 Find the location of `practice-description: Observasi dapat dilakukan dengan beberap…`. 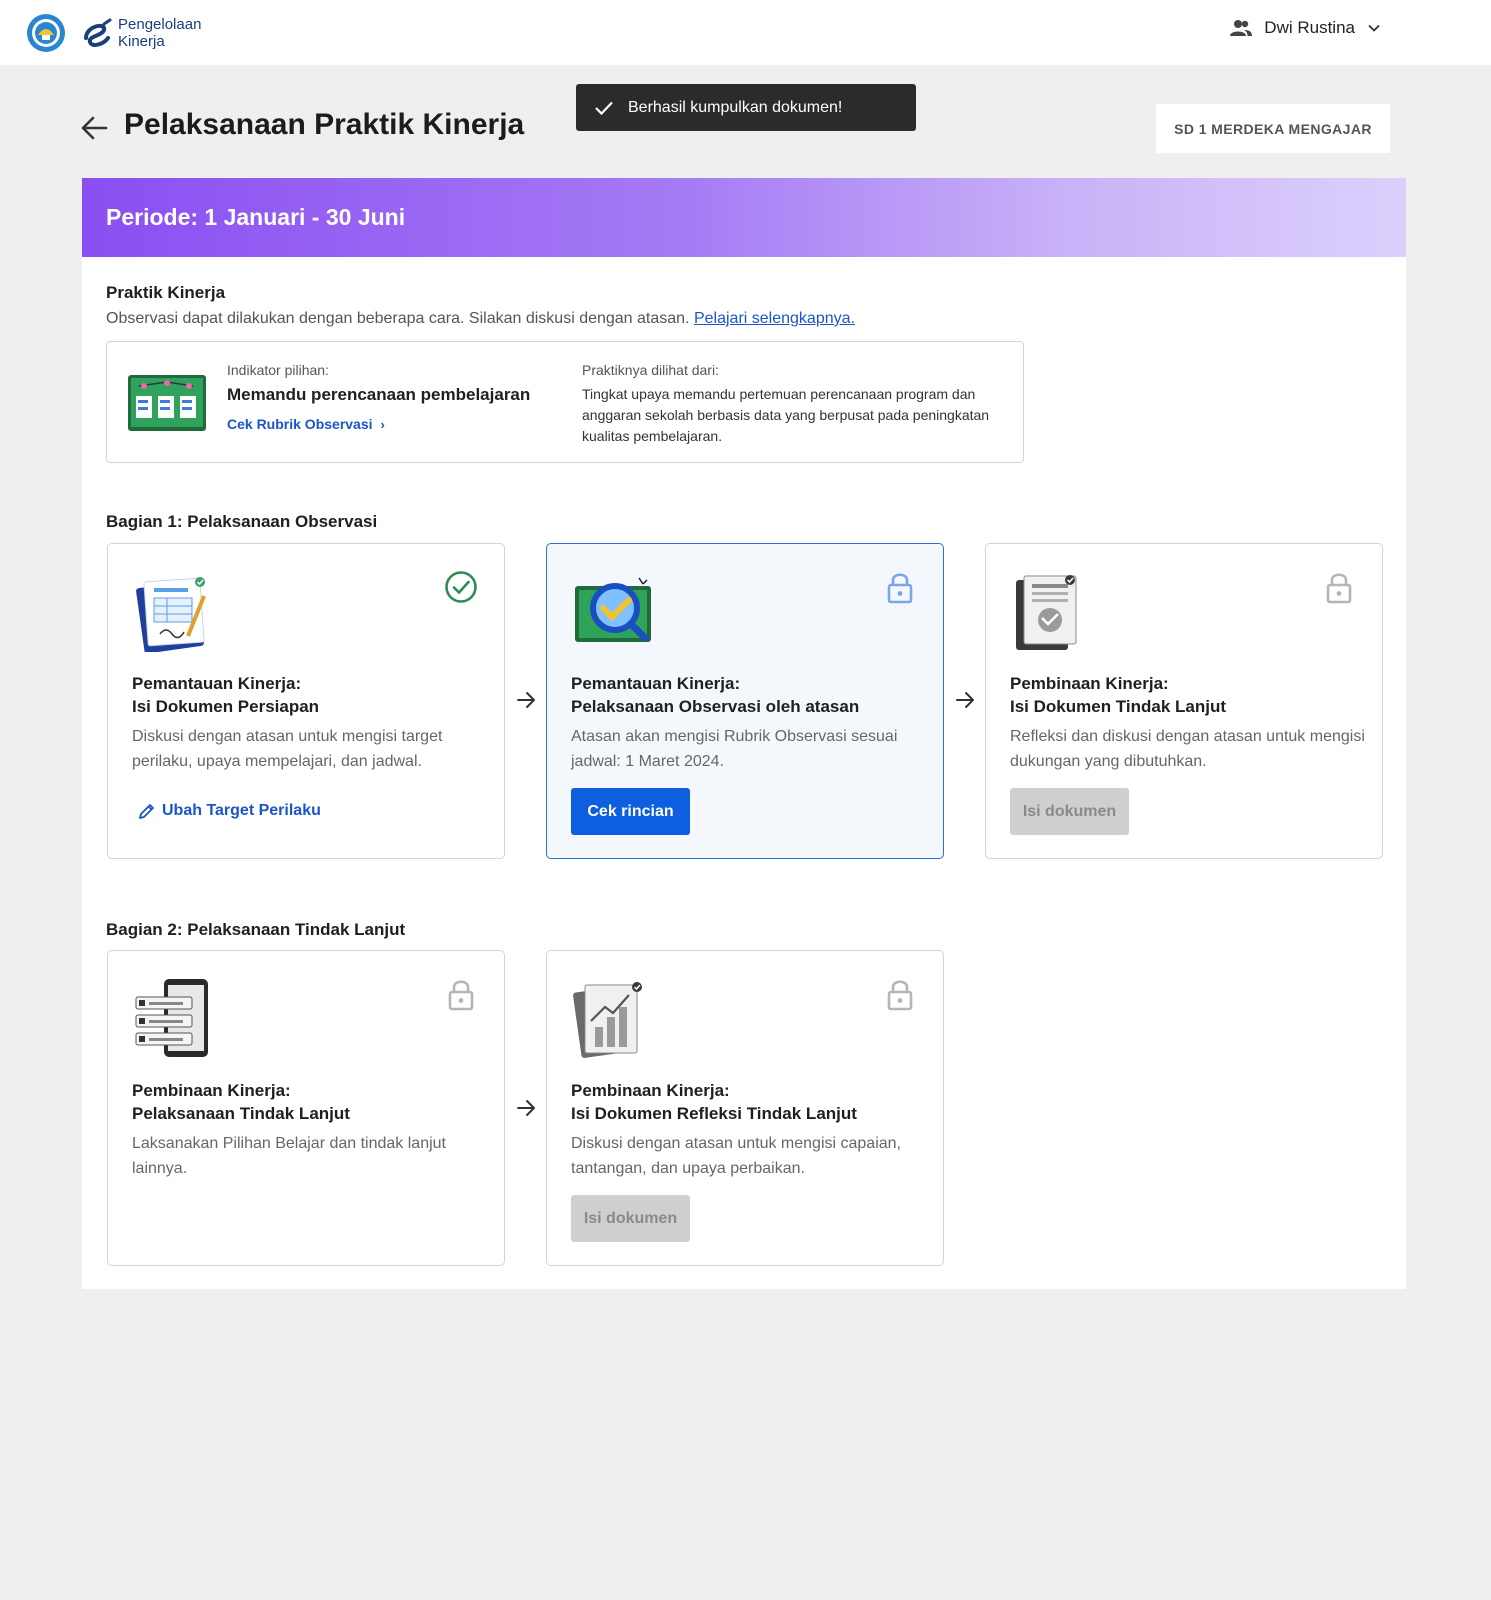

practice-description: Observasi dapat dilakukan dengan beberap… is located at coordinates (480, 319).